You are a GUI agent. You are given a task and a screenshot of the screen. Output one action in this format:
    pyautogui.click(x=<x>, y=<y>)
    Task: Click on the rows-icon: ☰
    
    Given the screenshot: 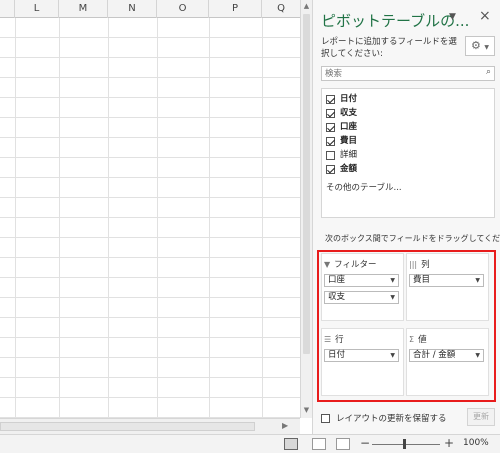 What is the action you would take?
    pyautogui.click(x=328, y=339)
    